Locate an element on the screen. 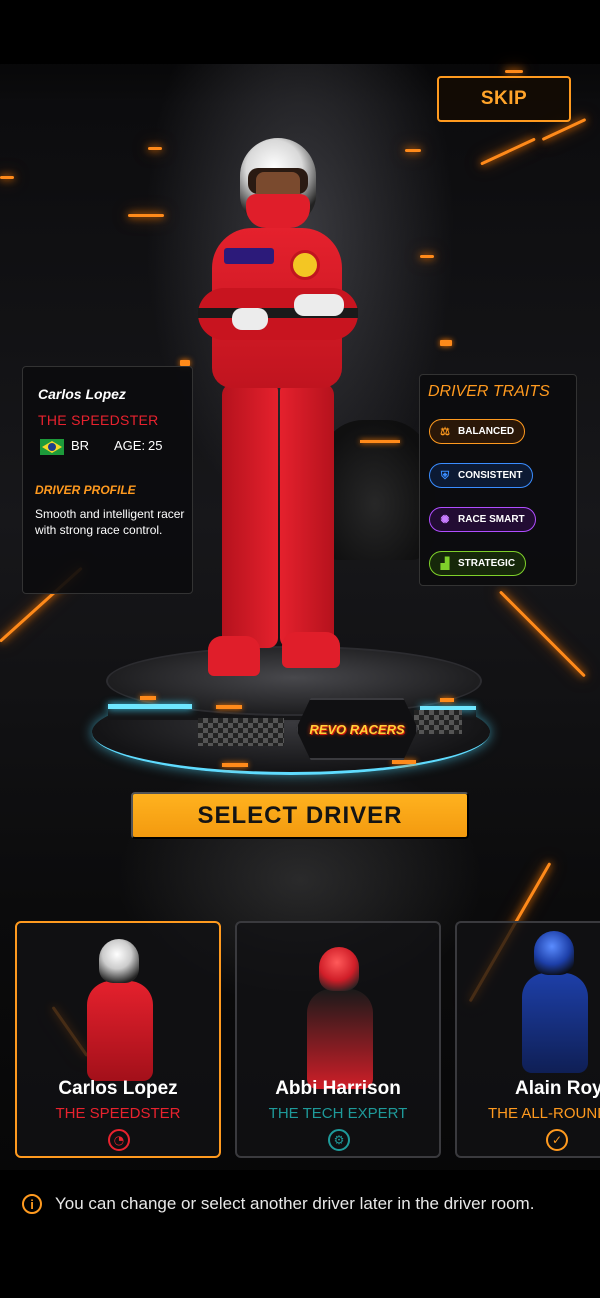 This screenshot has height=1298, width=600. driver-card-name: Abbi Harrison is located at coordinates (338, 1088).